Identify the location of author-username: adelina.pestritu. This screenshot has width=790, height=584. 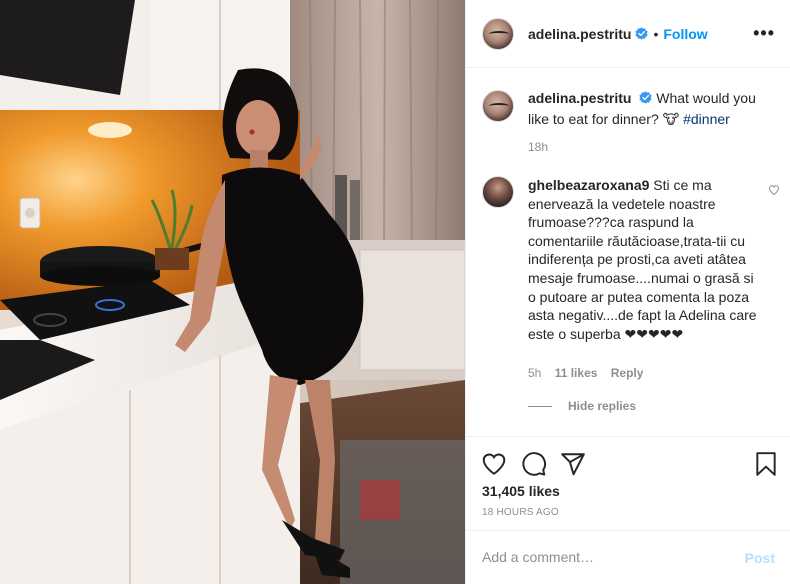
(579, 34).